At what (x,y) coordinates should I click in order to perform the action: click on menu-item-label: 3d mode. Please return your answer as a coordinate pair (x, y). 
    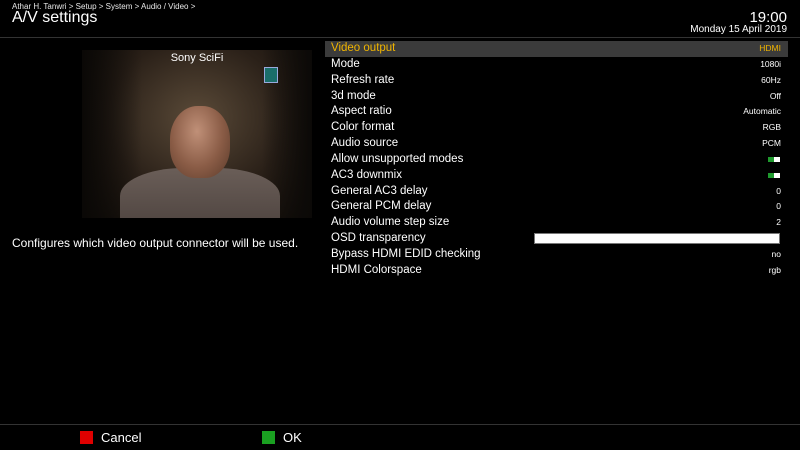
    Looking at the image, I should click on (353, 95).